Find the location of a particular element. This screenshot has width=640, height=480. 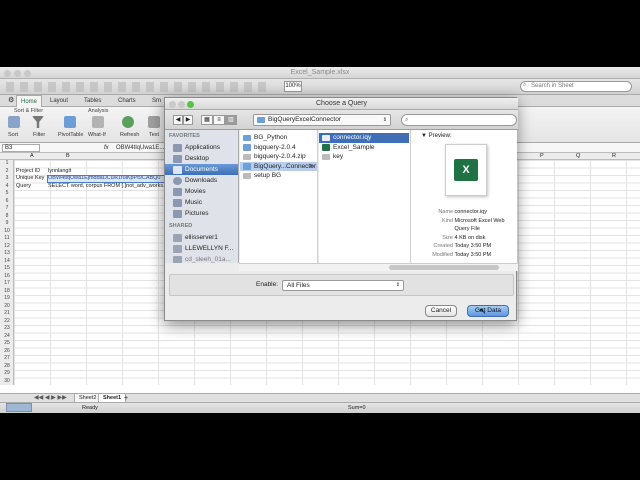

sidebar-item-movies: Movies is located at coordinates (204, 191).